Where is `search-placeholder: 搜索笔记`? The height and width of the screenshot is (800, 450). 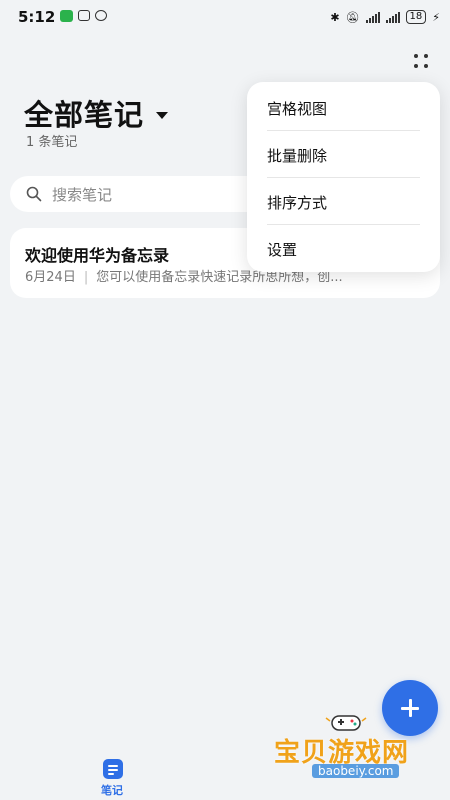
search-placeholder: 搜索笔记 is located at coordinates (82, 194).